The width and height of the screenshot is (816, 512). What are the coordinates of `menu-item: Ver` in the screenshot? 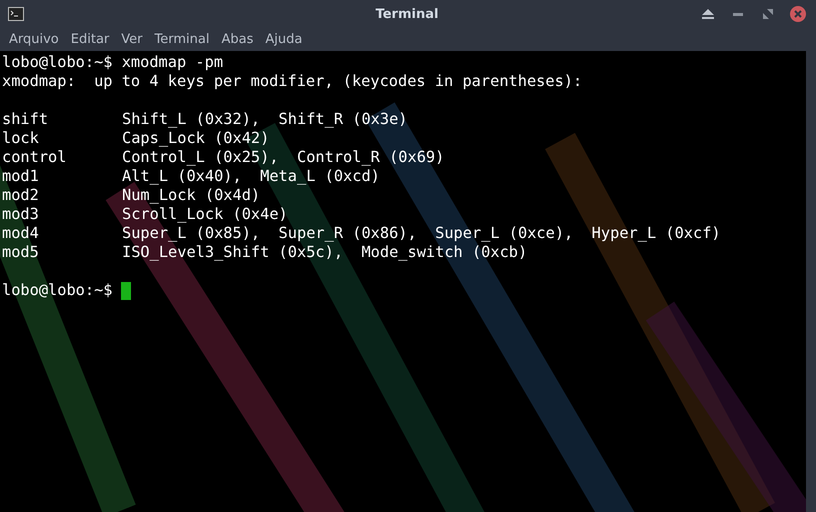 It's located at (131, 39).